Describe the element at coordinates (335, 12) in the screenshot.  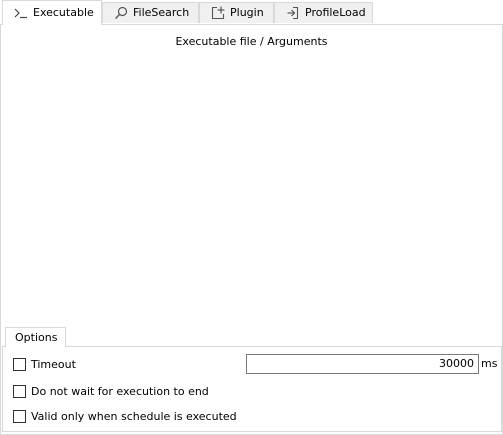
I see `tab-profileload-label: ProfileLoad` at that location.